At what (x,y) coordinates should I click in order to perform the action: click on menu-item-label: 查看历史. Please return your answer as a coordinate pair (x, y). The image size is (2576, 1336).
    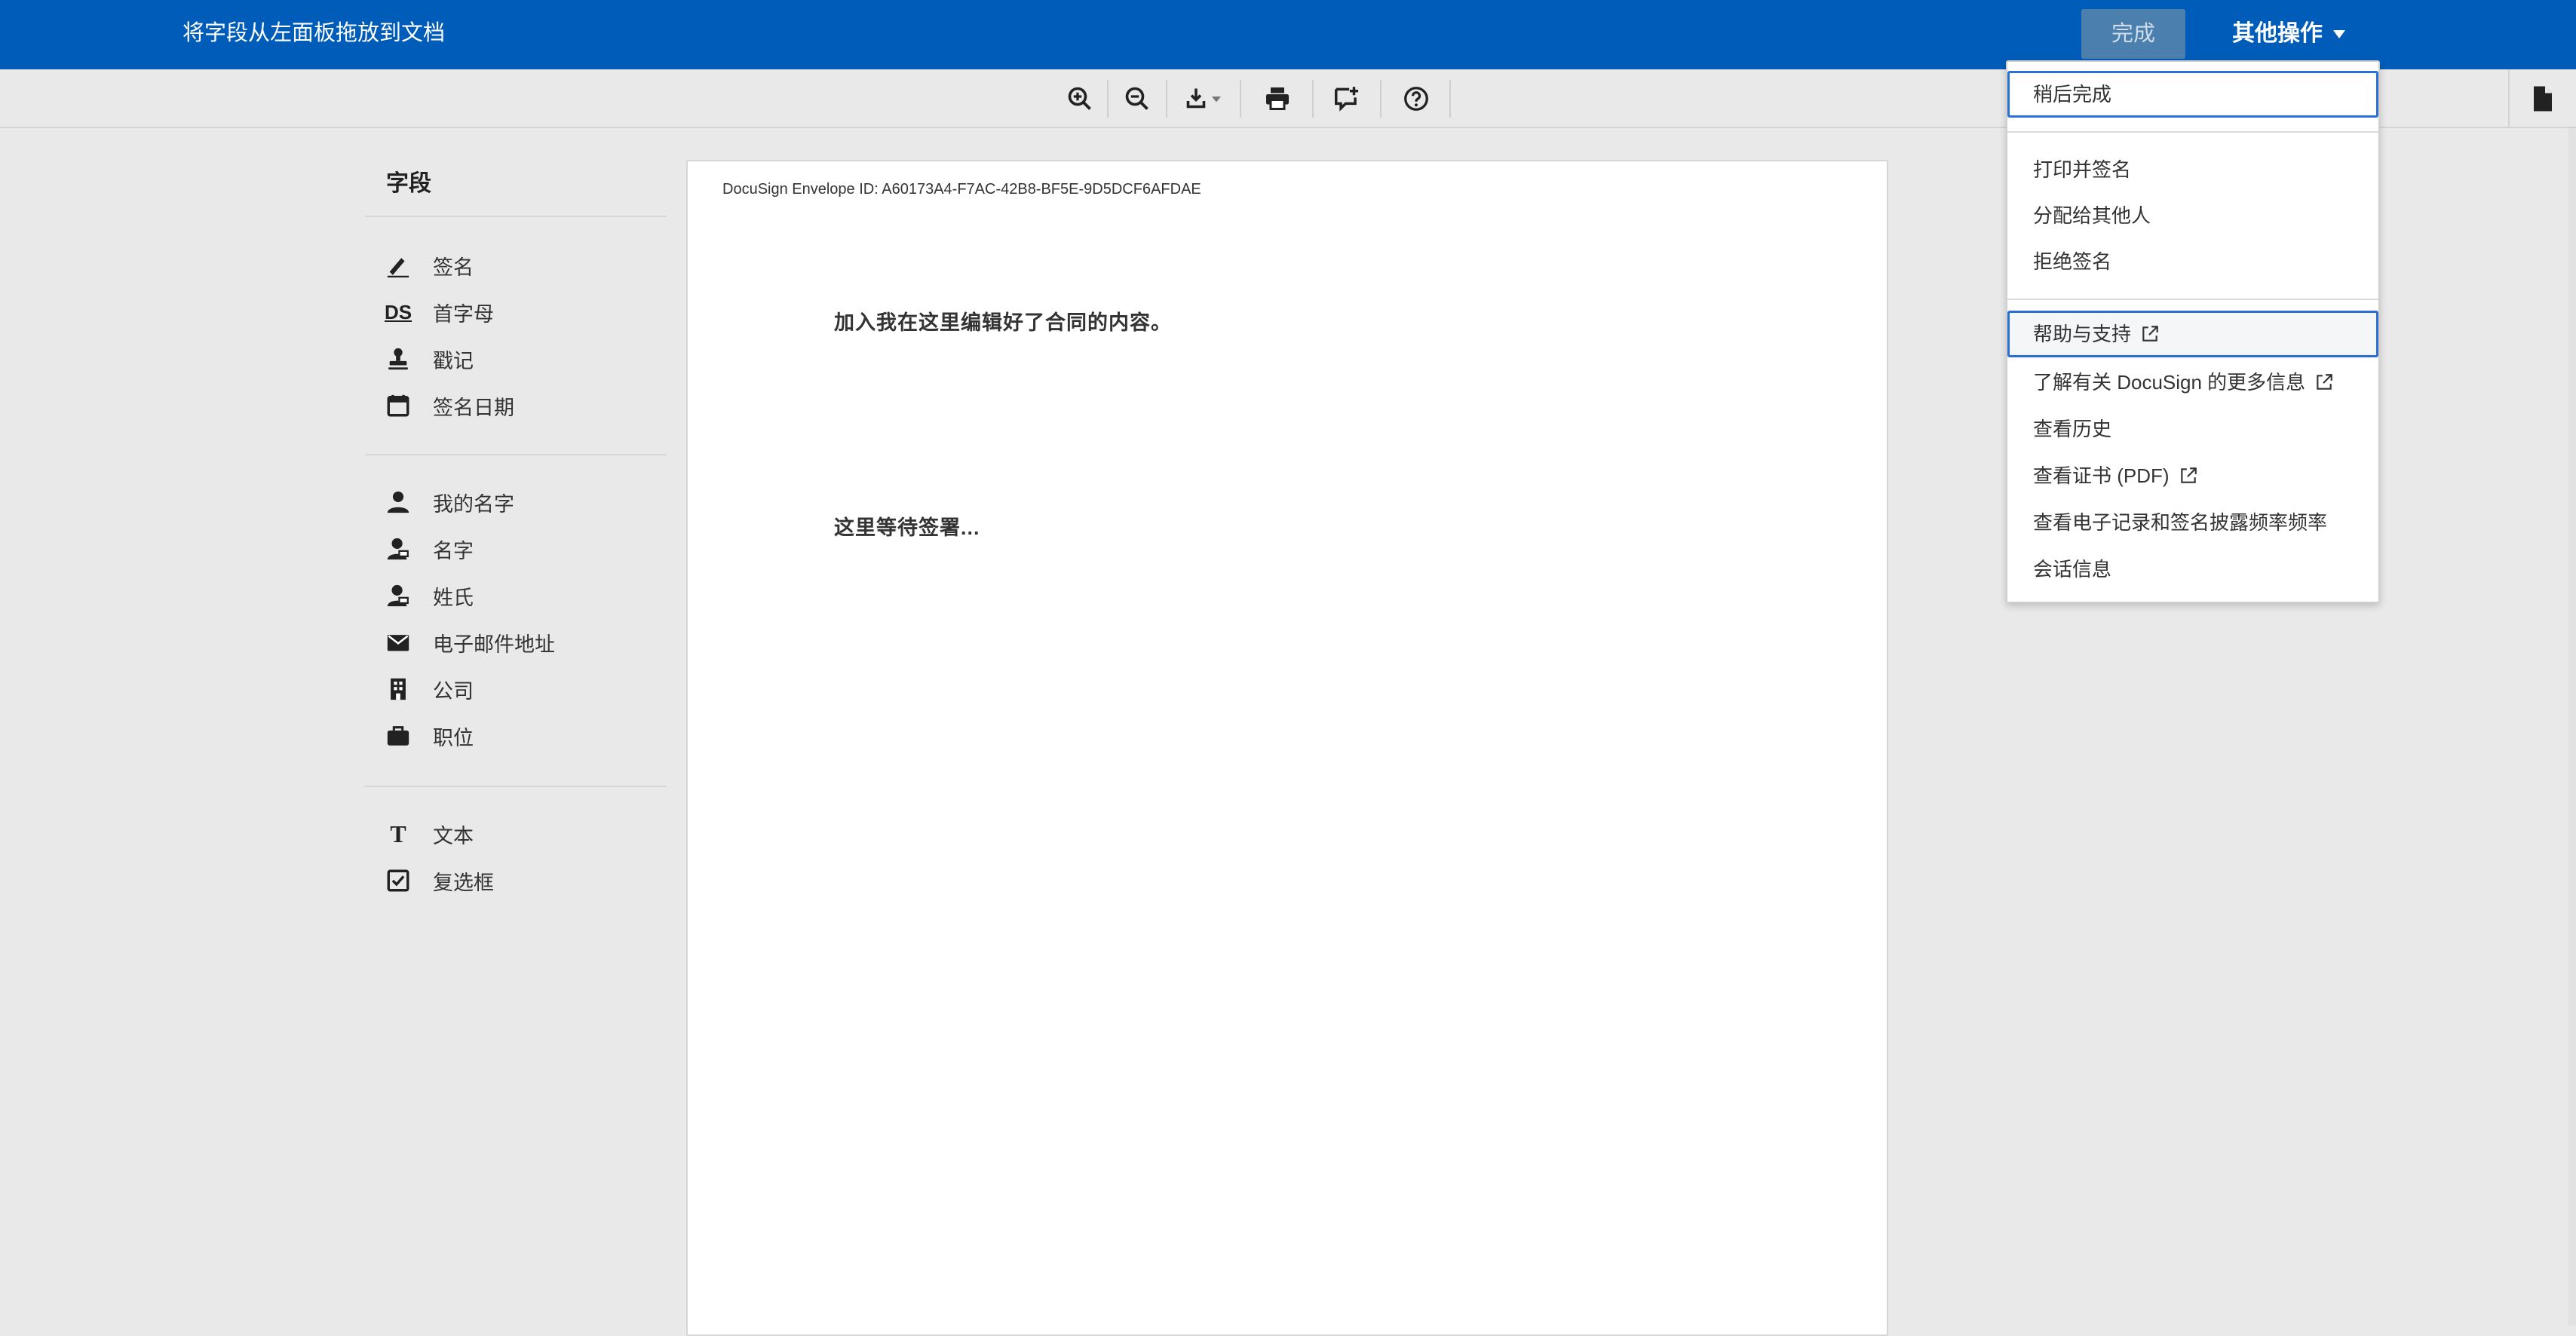
    Looking at the image, I should click on (2072, 429).